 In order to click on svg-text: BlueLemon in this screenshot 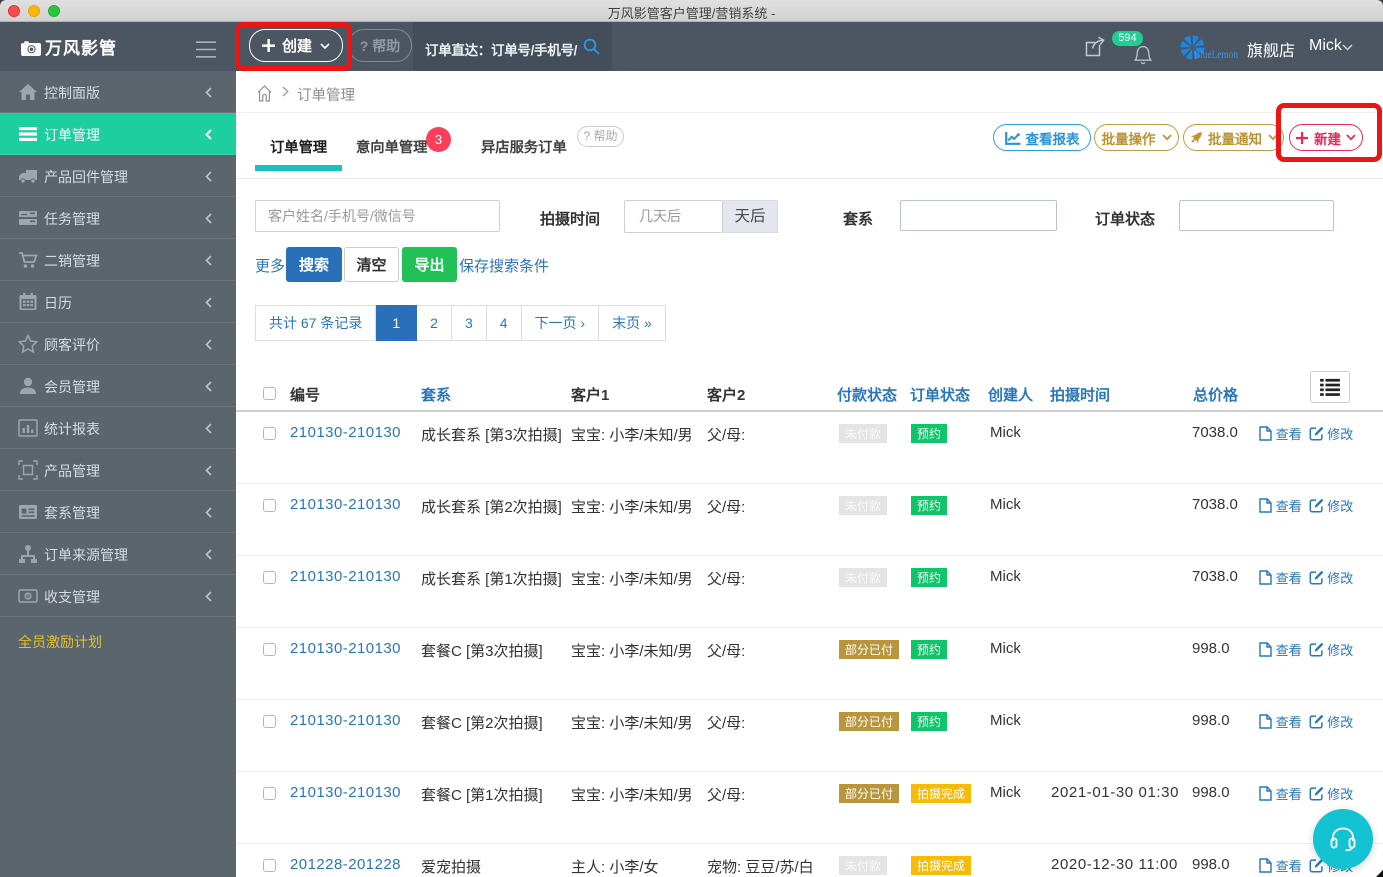, I will do `click(1216, 55)`.